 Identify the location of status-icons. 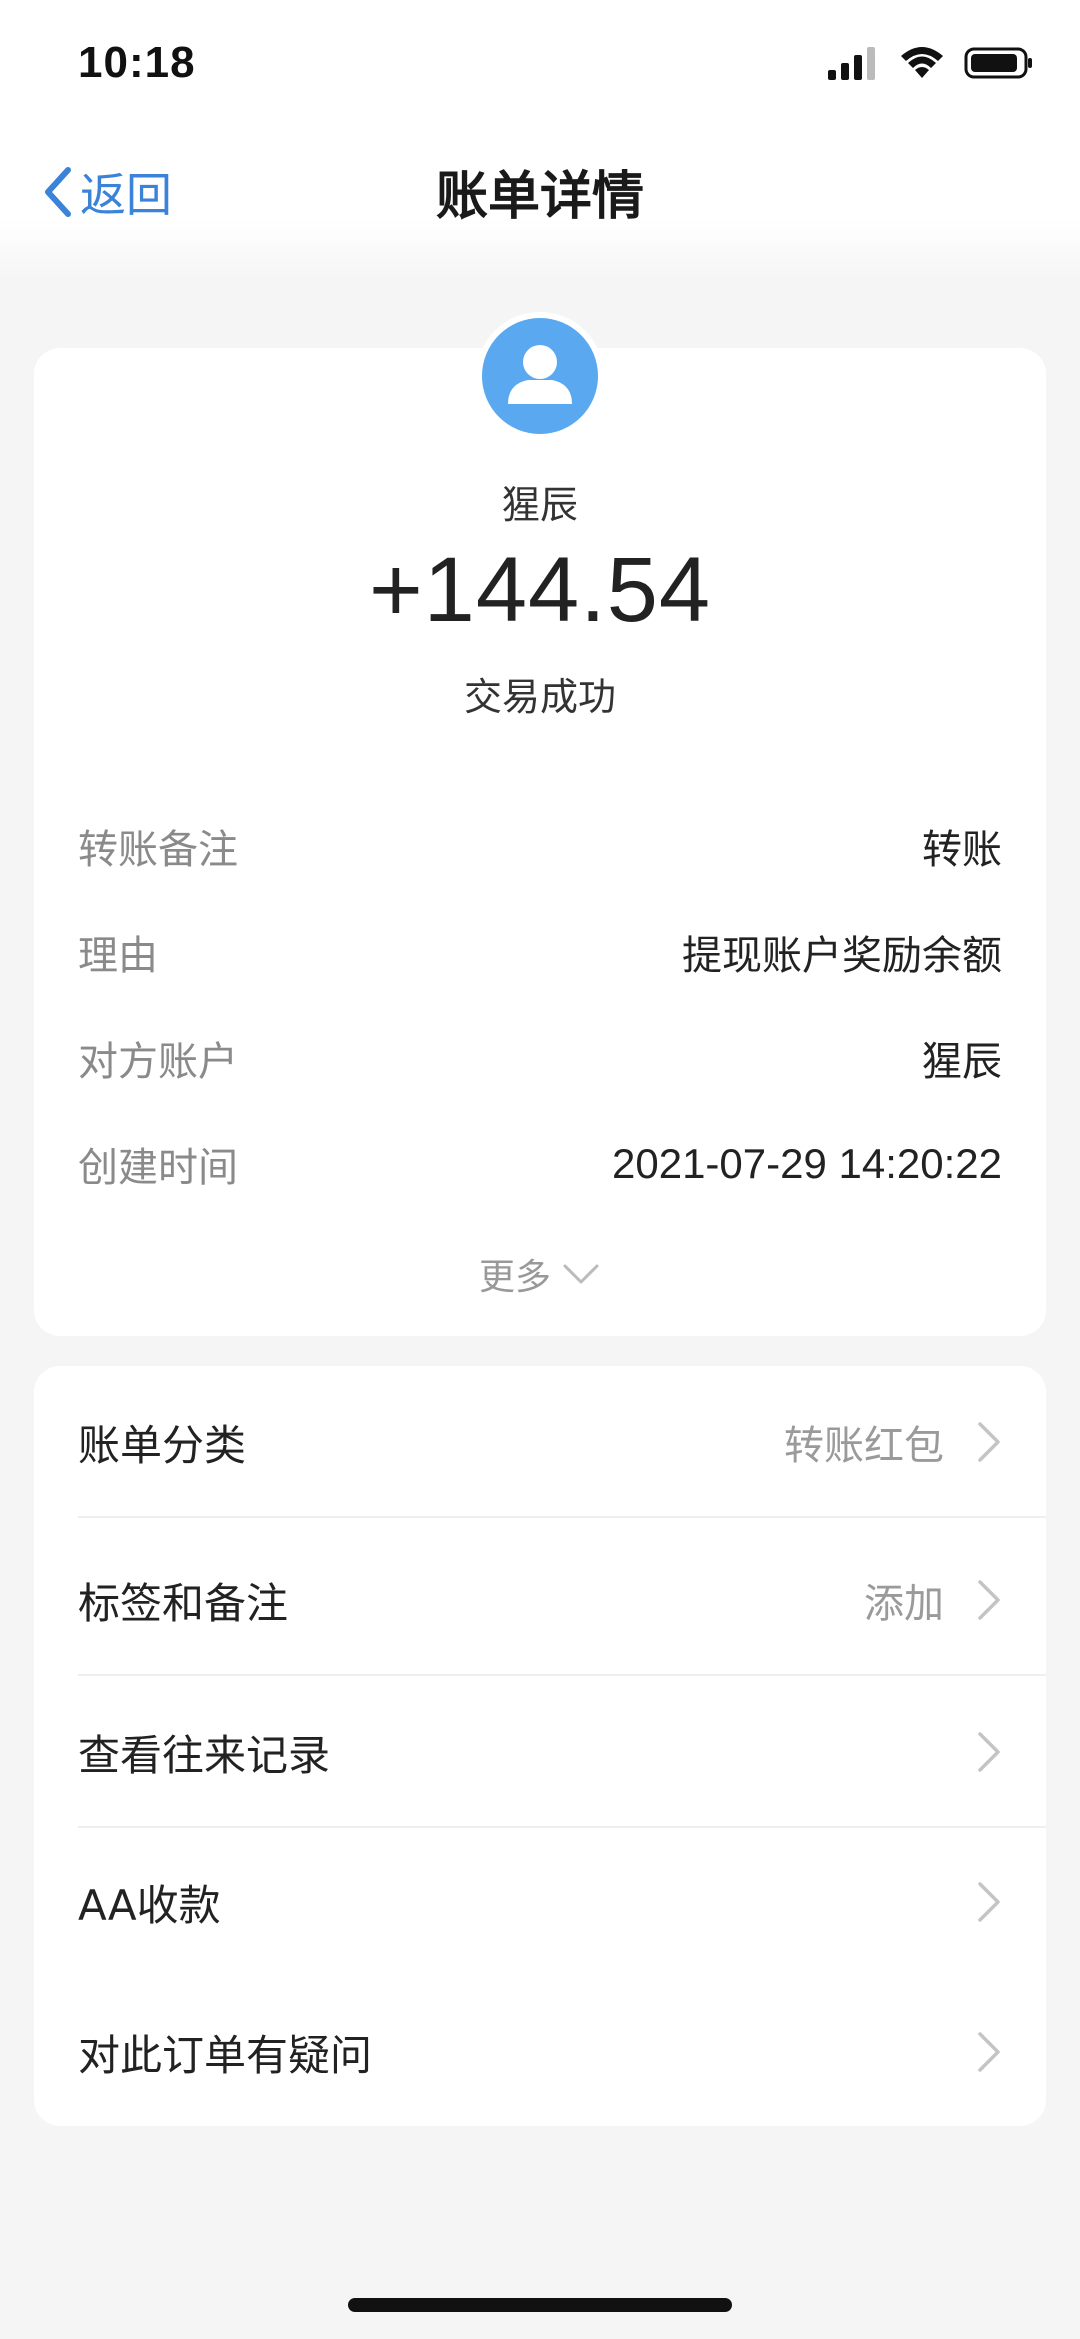
(931, 63).